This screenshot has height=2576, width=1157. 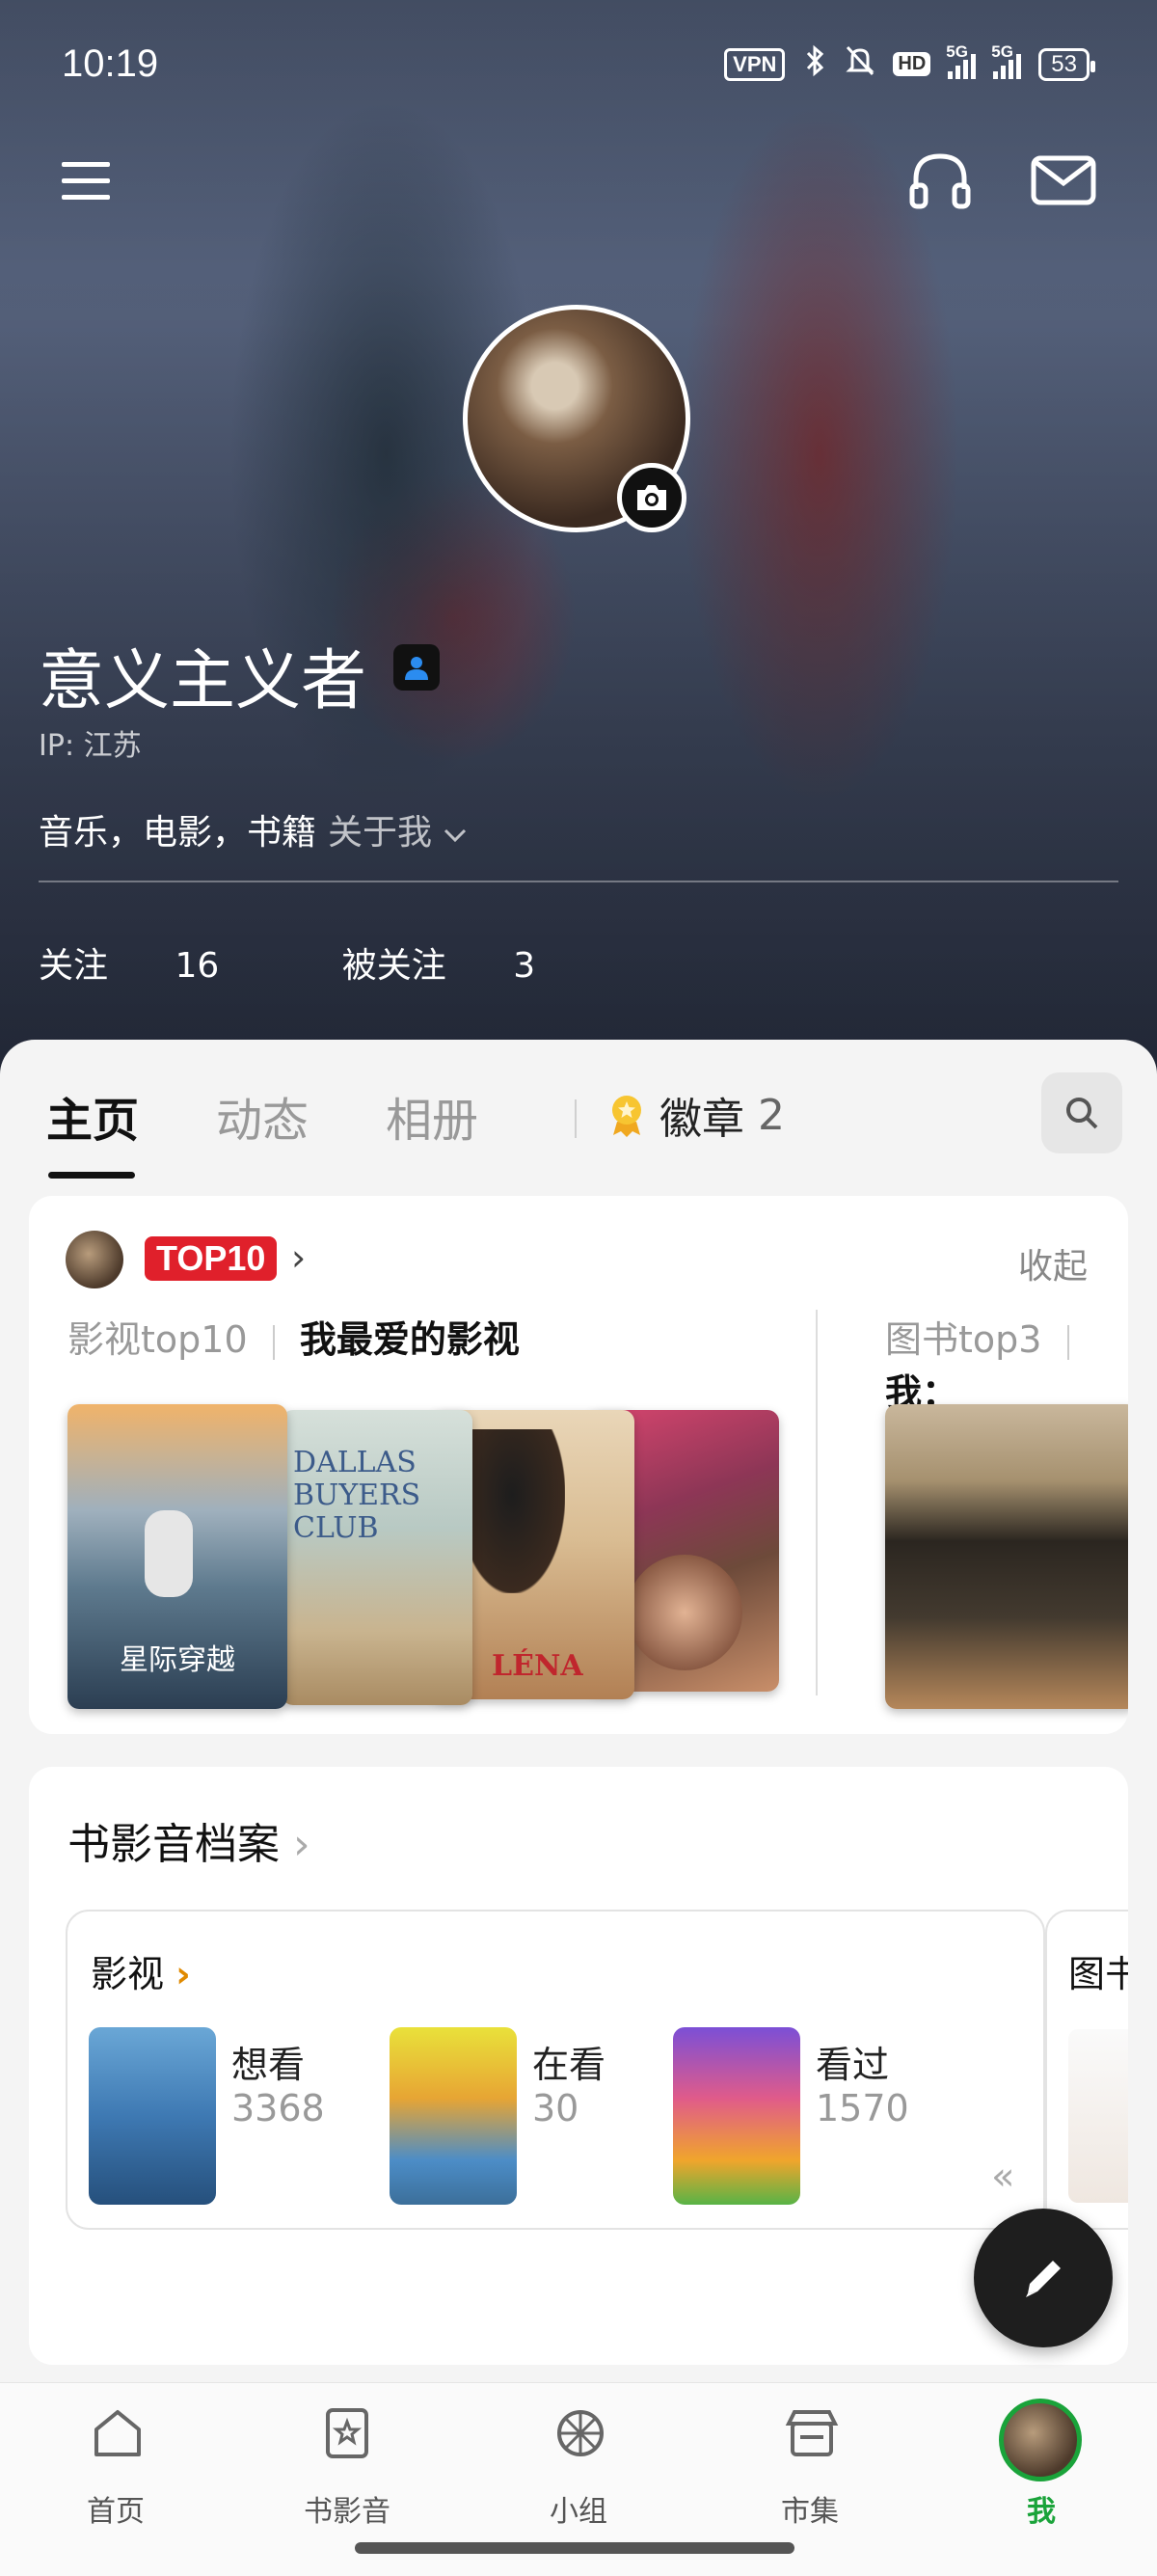 I want to click on archive-title: 书影音档案 ›, so click(x=188, y=1840).